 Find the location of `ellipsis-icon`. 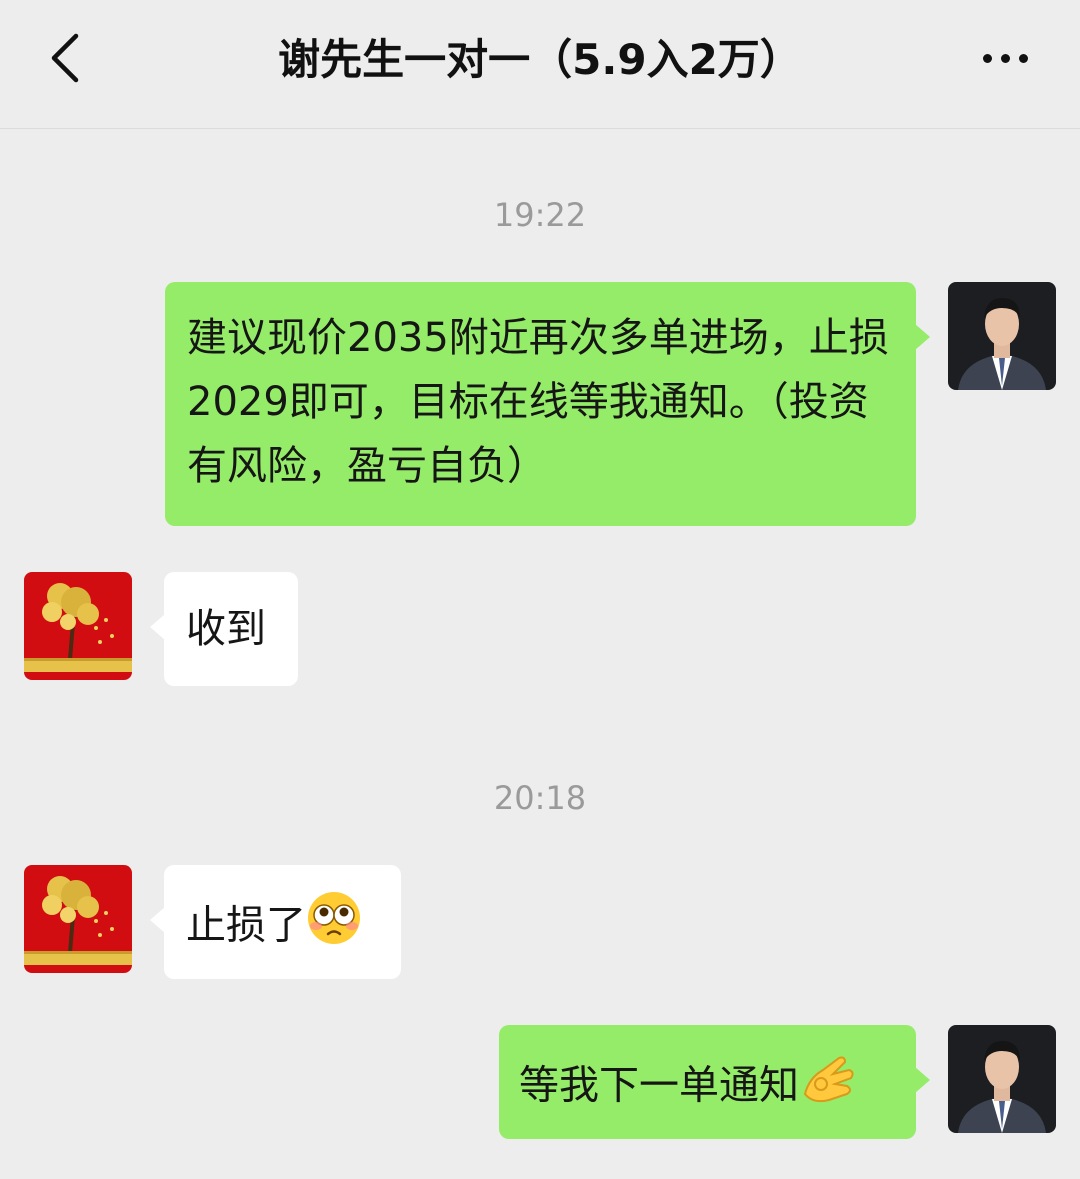

ellipsis-icon is located at coordinates (987, 58).